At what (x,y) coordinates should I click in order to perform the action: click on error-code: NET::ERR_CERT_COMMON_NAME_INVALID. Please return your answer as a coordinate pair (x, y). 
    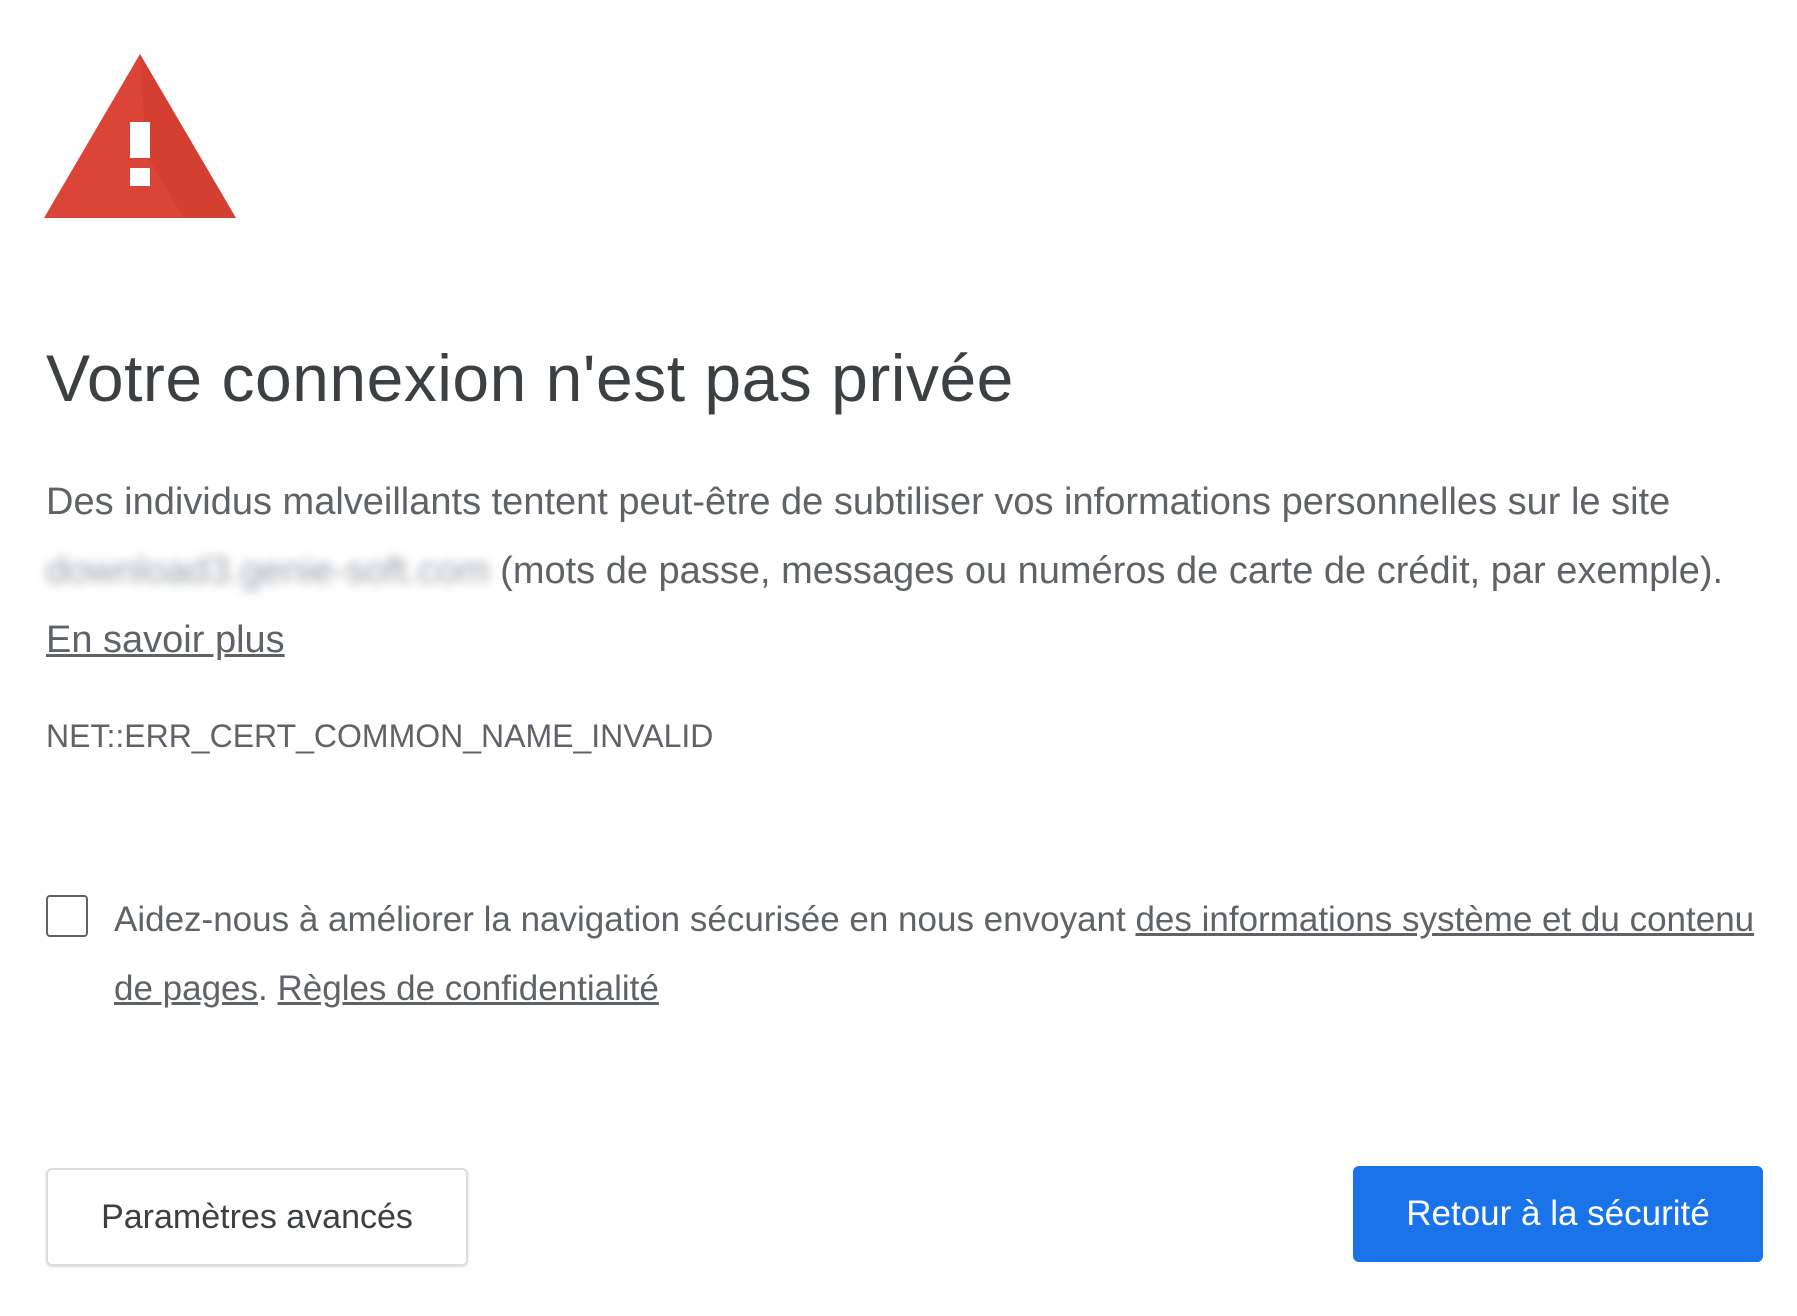
    Looking at the image, I should click on (380, 736).